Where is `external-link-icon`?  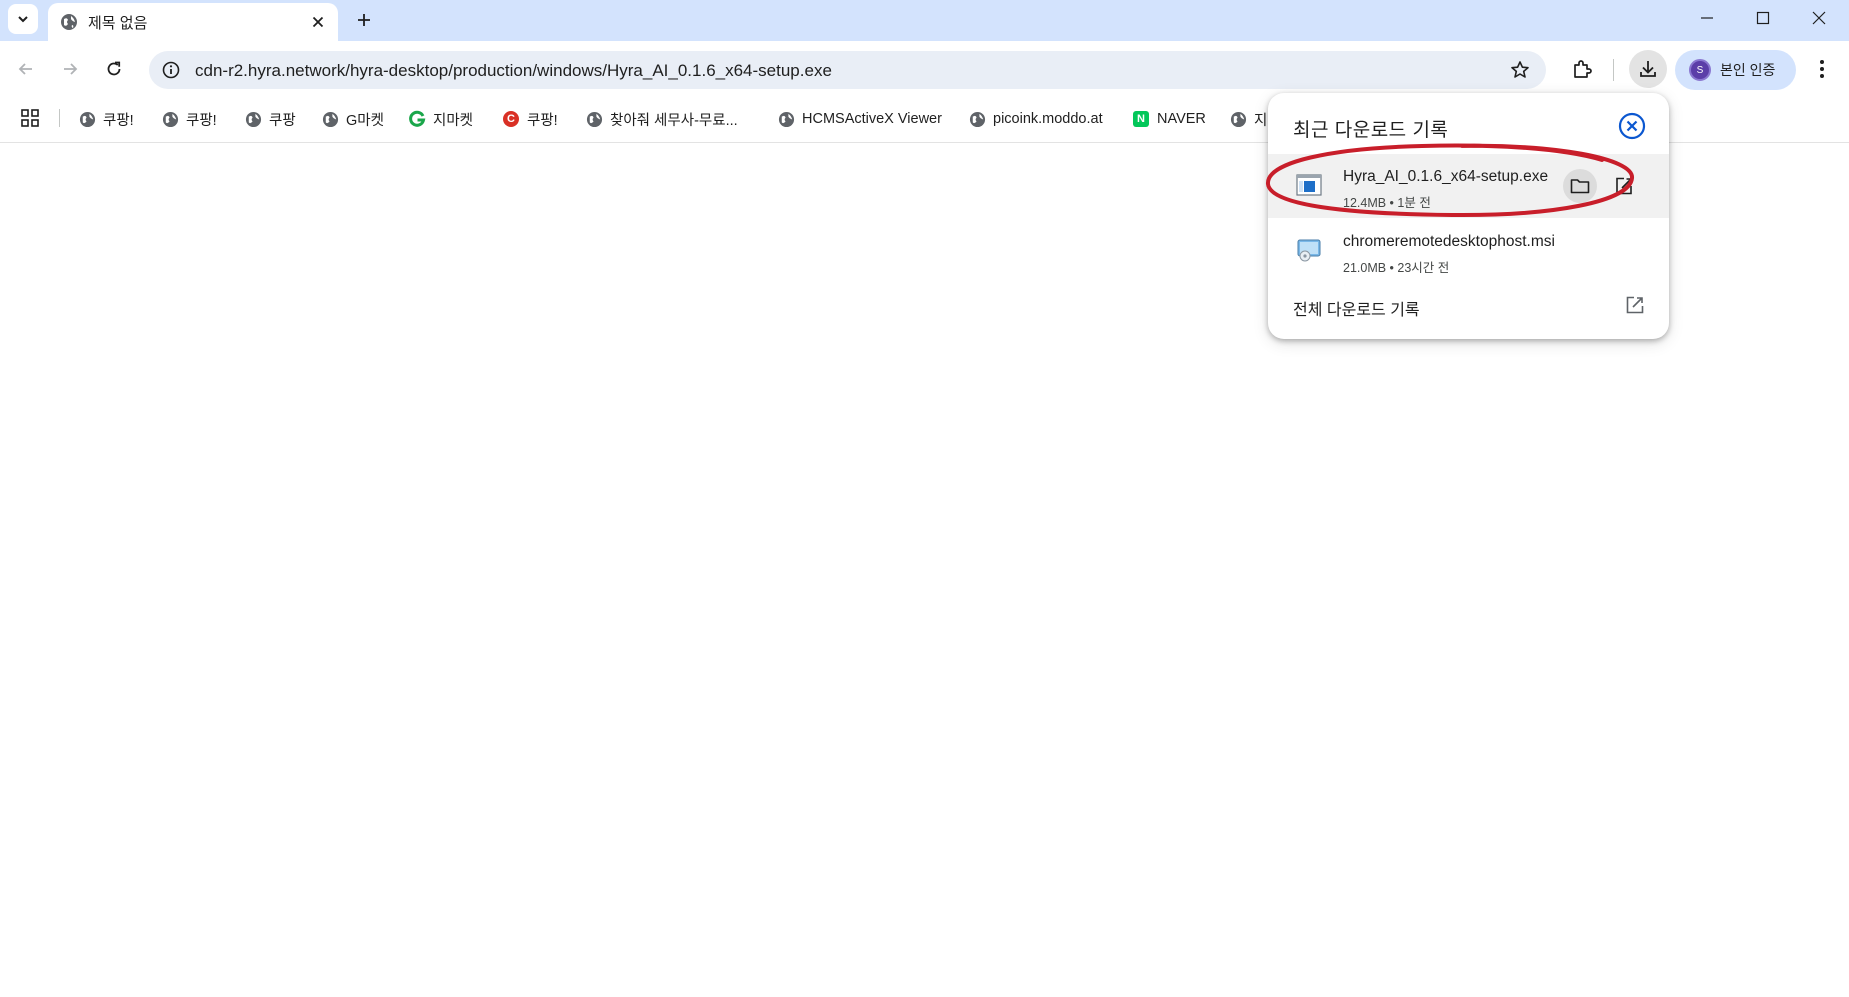
external-link-icon is located at coordinates (1635, 305).